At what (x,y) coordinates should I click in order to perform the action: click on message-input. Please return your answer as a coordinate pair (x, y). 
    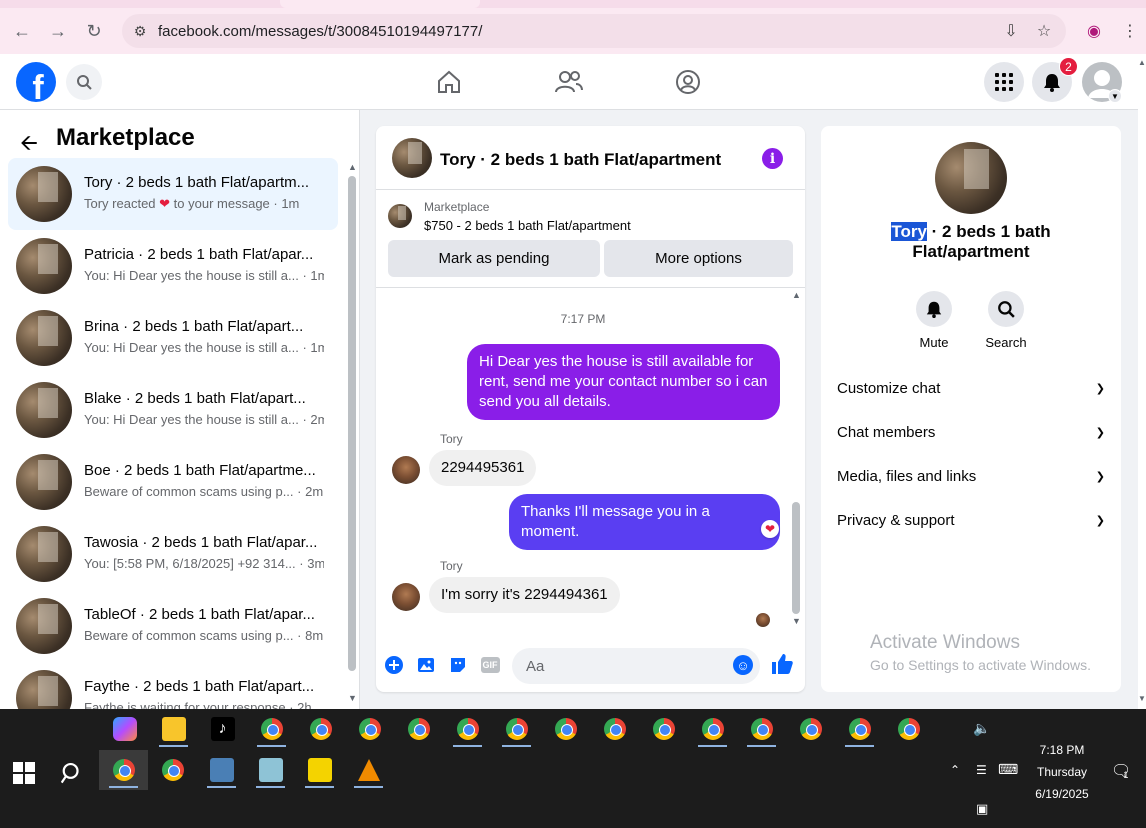
    Looking at the image, I should click on (636, 666).